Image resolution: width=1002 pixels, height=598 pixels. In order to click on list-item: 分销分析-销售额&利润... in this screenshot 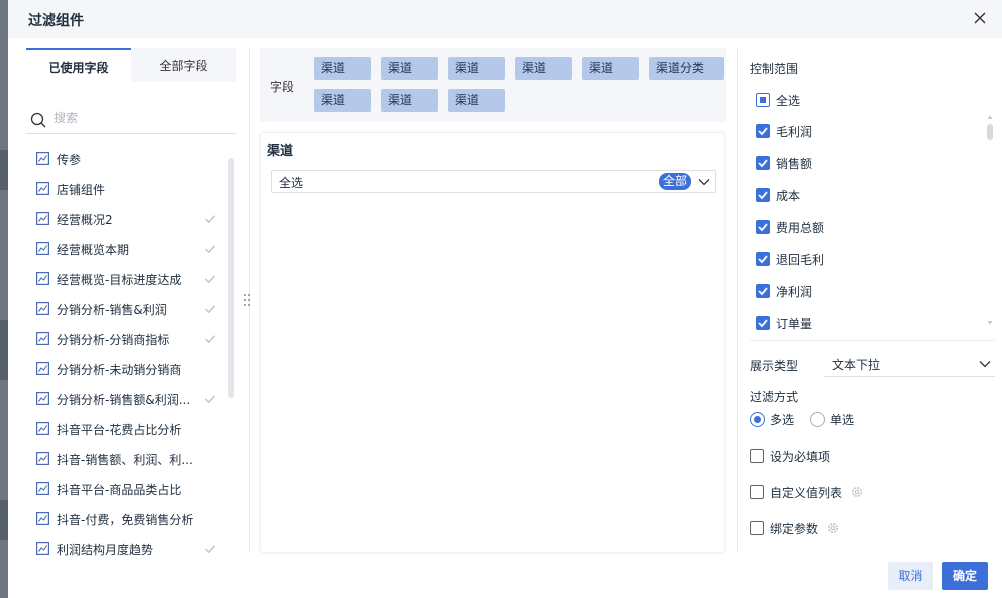, I will do `click(126, 399)`.